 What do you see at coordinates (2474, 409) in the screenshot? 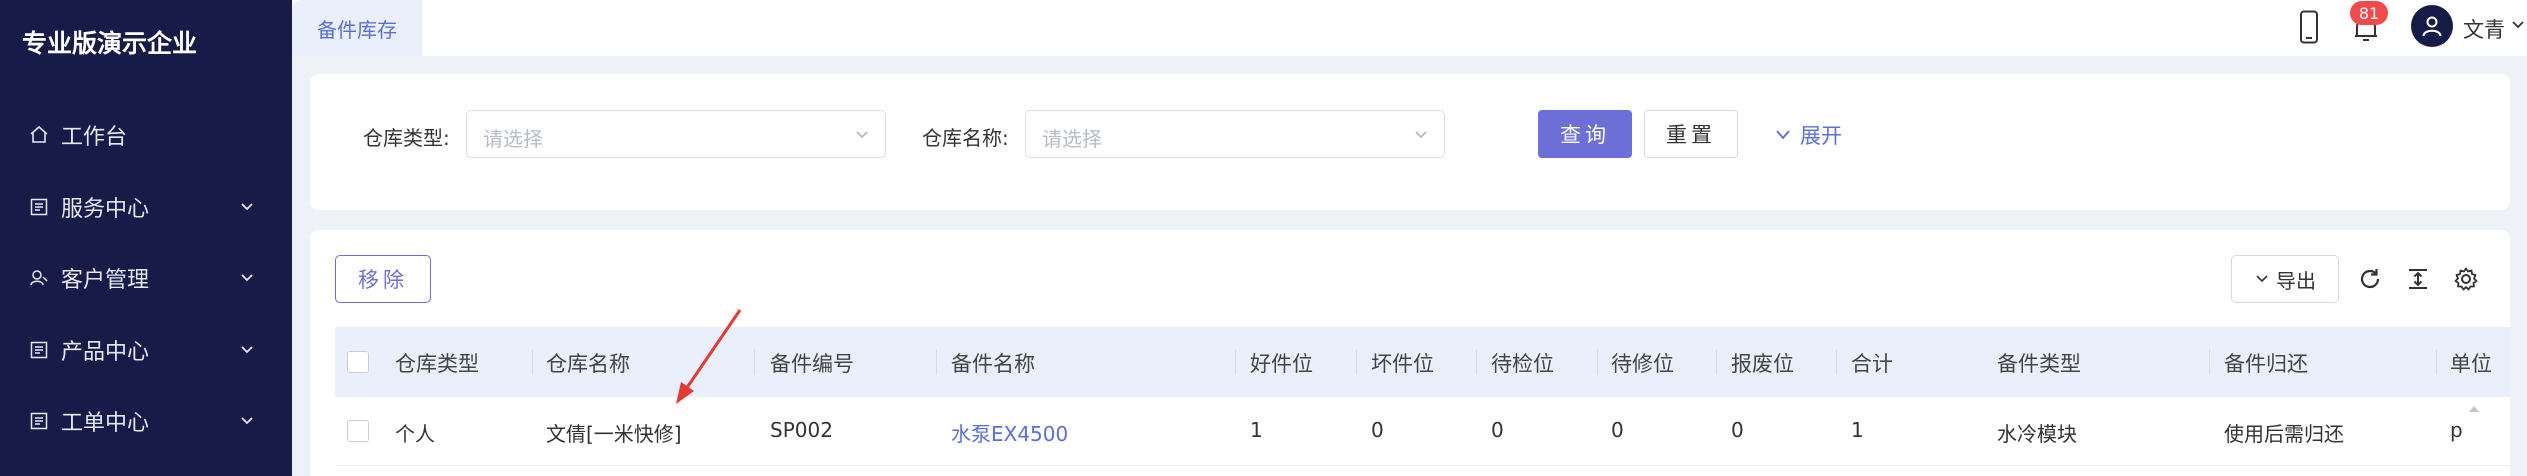
I see `scroll-up-arrow-icon` at bounding box center [2474, 409].